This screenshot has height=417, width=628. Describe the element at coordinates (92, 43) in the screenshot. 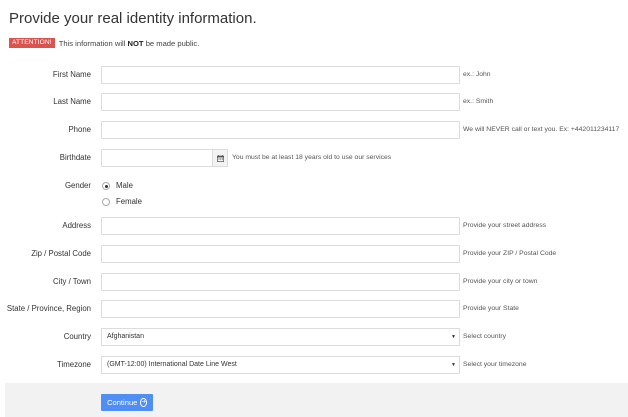

I see `notice-text-before: This information will` at that location.